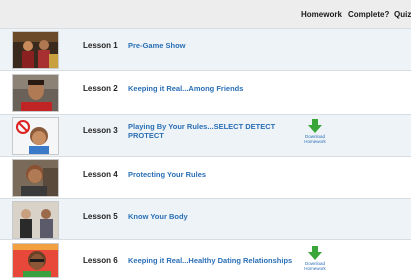  What do you see at coordinates (35, 136) in the screenshot?
I see `lesson-3-thumbnail` at bounding box center [35, 136].